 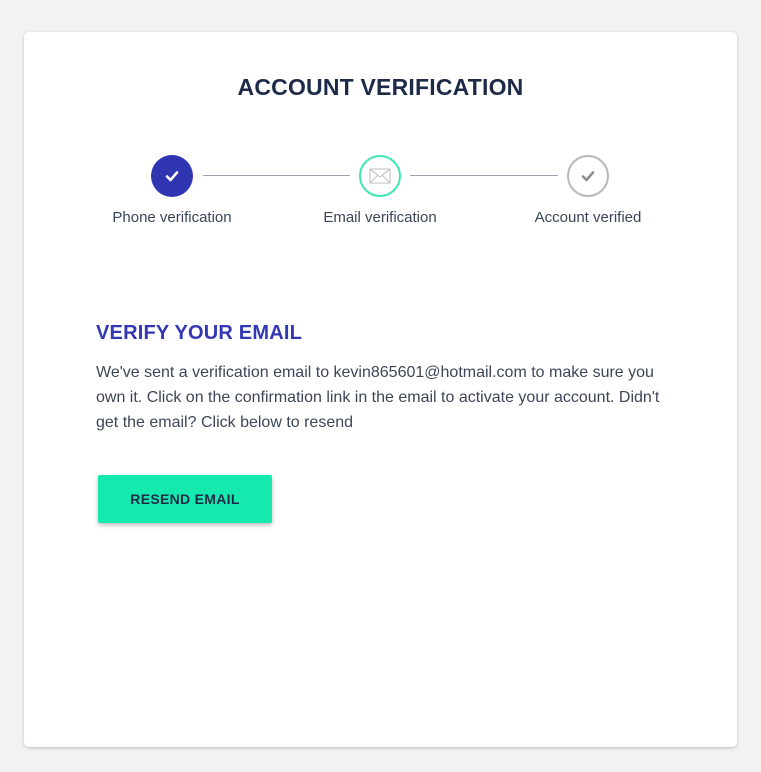 I want to click on page-title: ACCOUNT VERIFICATION, so click(x=380, y=87).